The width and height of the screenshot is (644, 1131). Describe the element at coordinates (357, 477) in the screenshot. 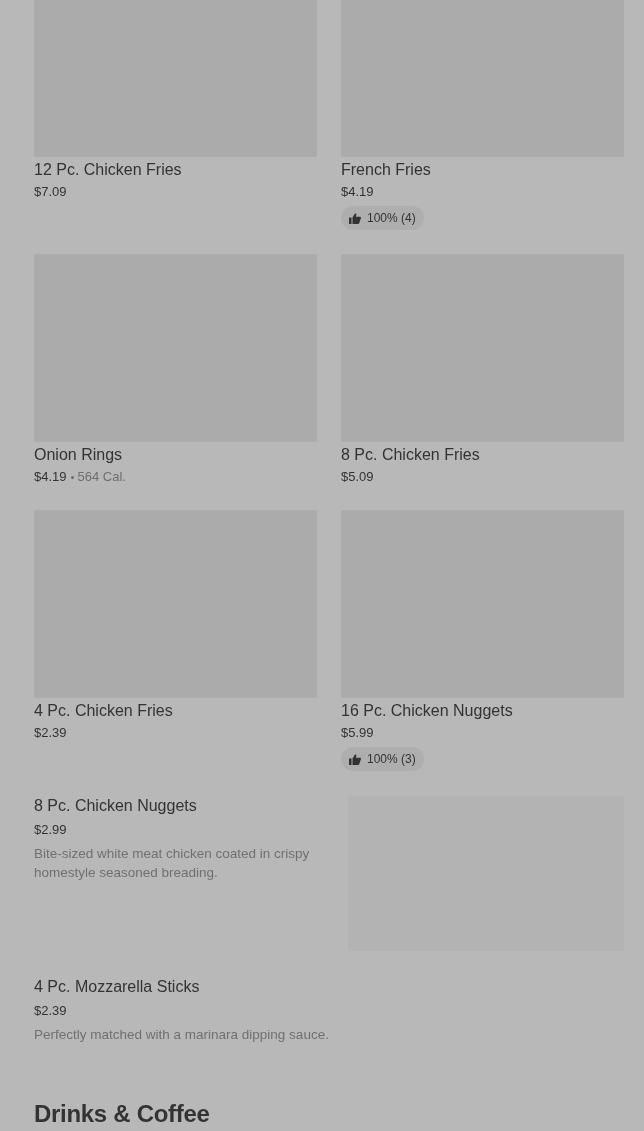

I see `item-price: $5.09` at that location.